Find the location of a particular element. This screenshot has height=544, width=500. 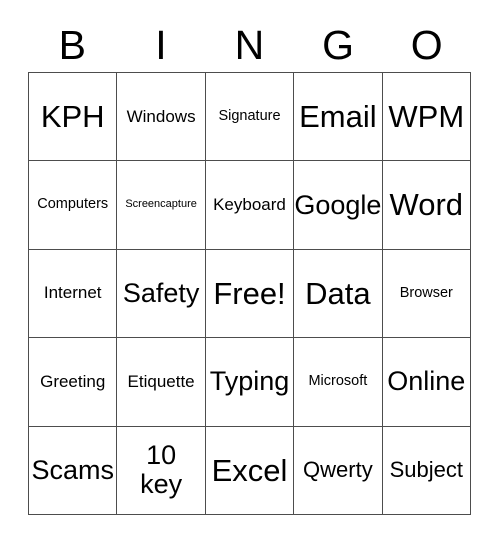

bingo-cell-r3-c3: Free! is located at coordinates (250, 294).